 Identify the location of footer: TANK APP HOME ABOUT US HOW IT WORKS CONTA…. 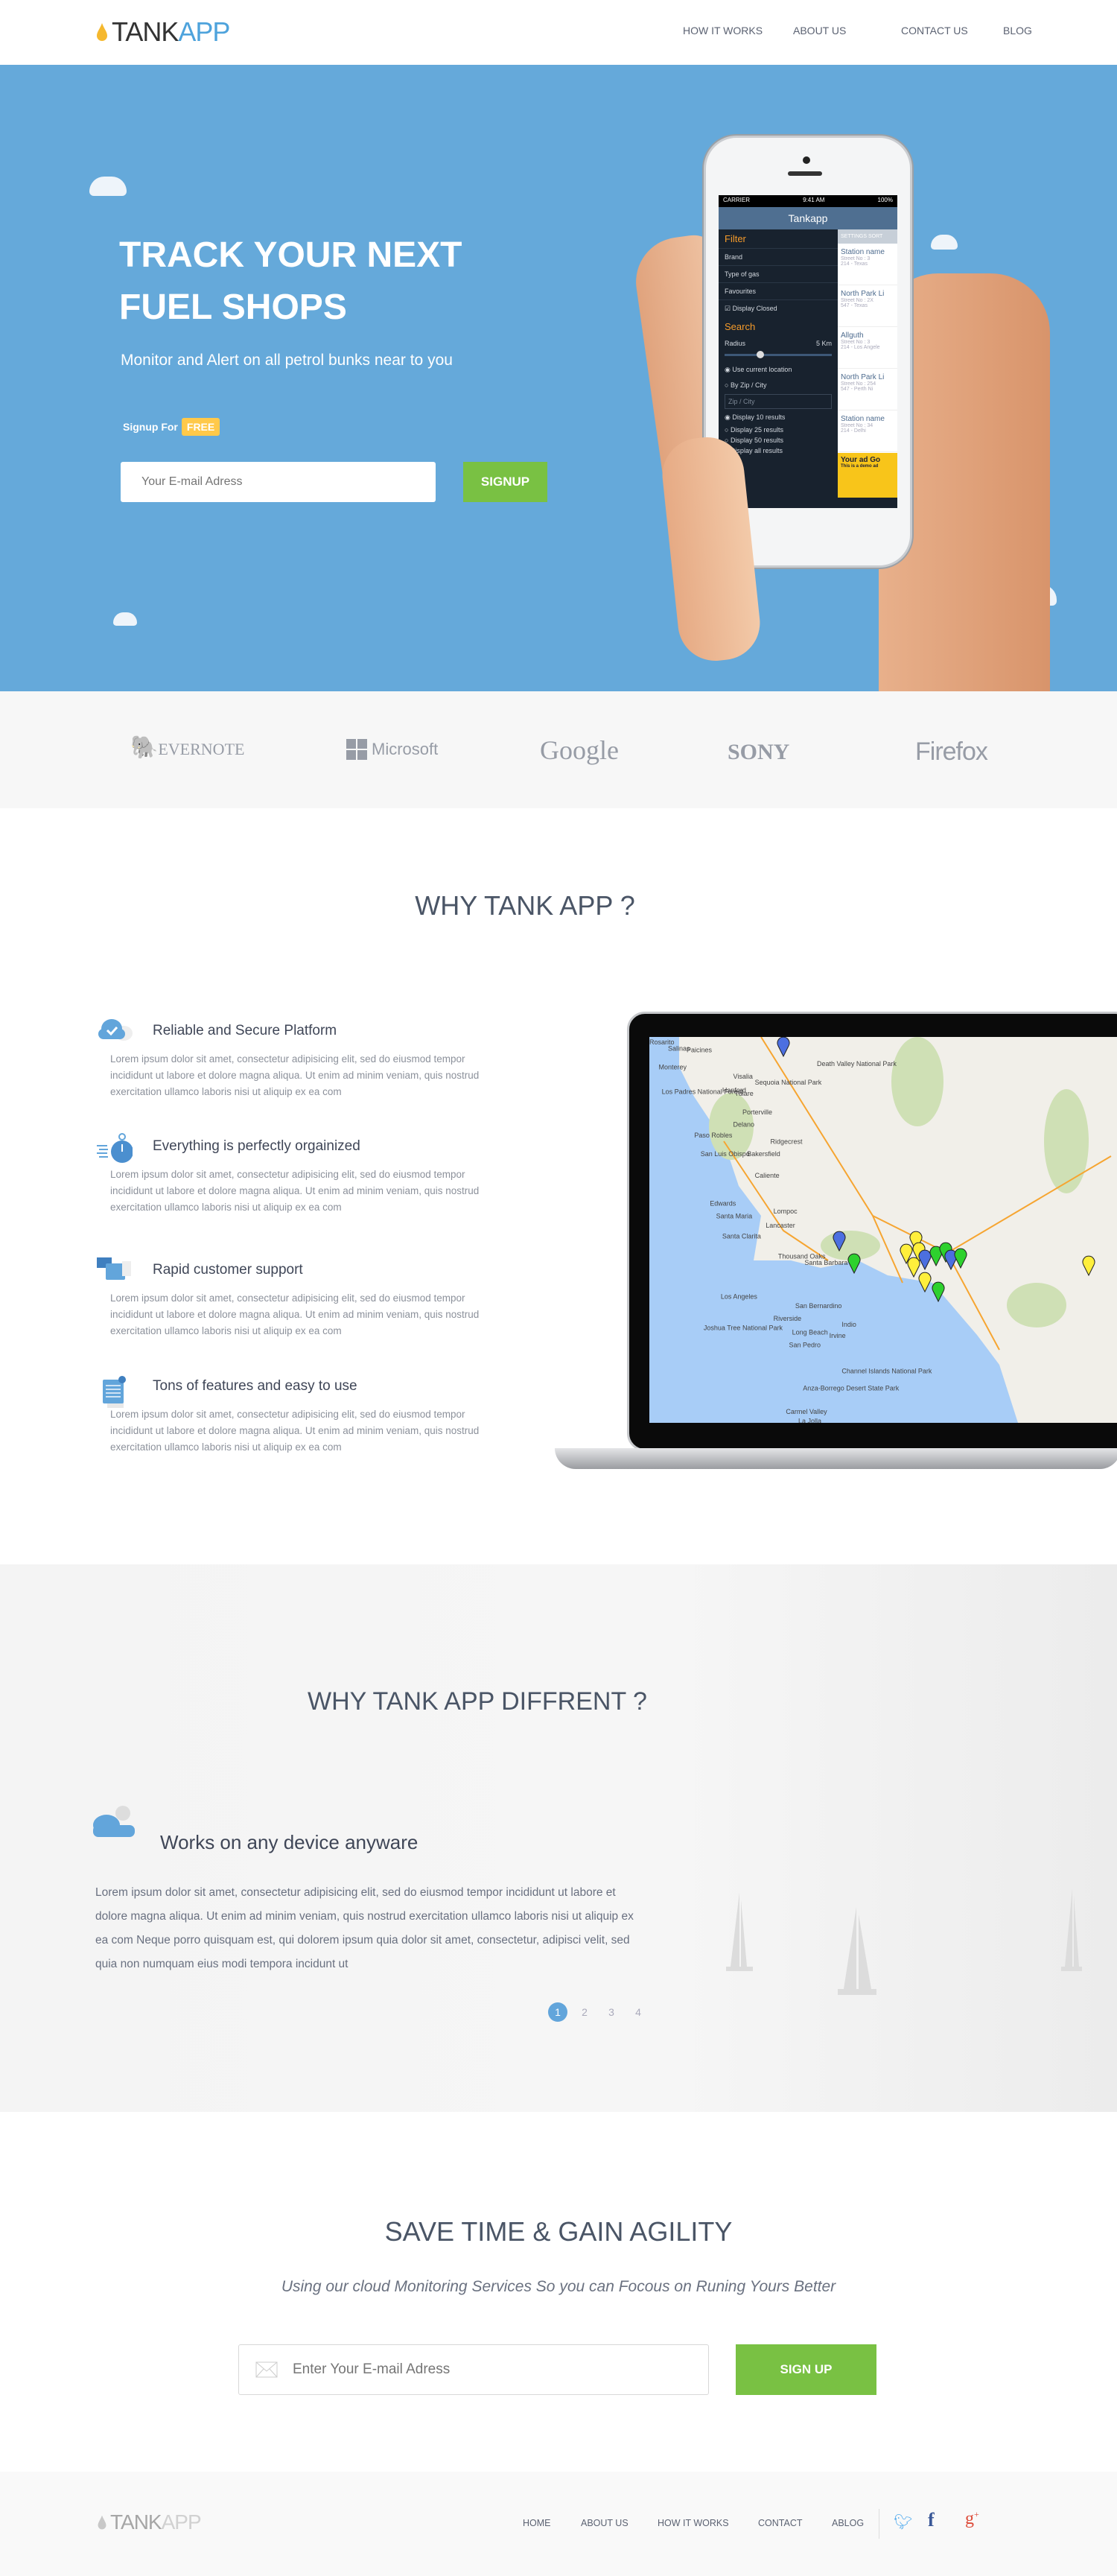
(558, 2524).